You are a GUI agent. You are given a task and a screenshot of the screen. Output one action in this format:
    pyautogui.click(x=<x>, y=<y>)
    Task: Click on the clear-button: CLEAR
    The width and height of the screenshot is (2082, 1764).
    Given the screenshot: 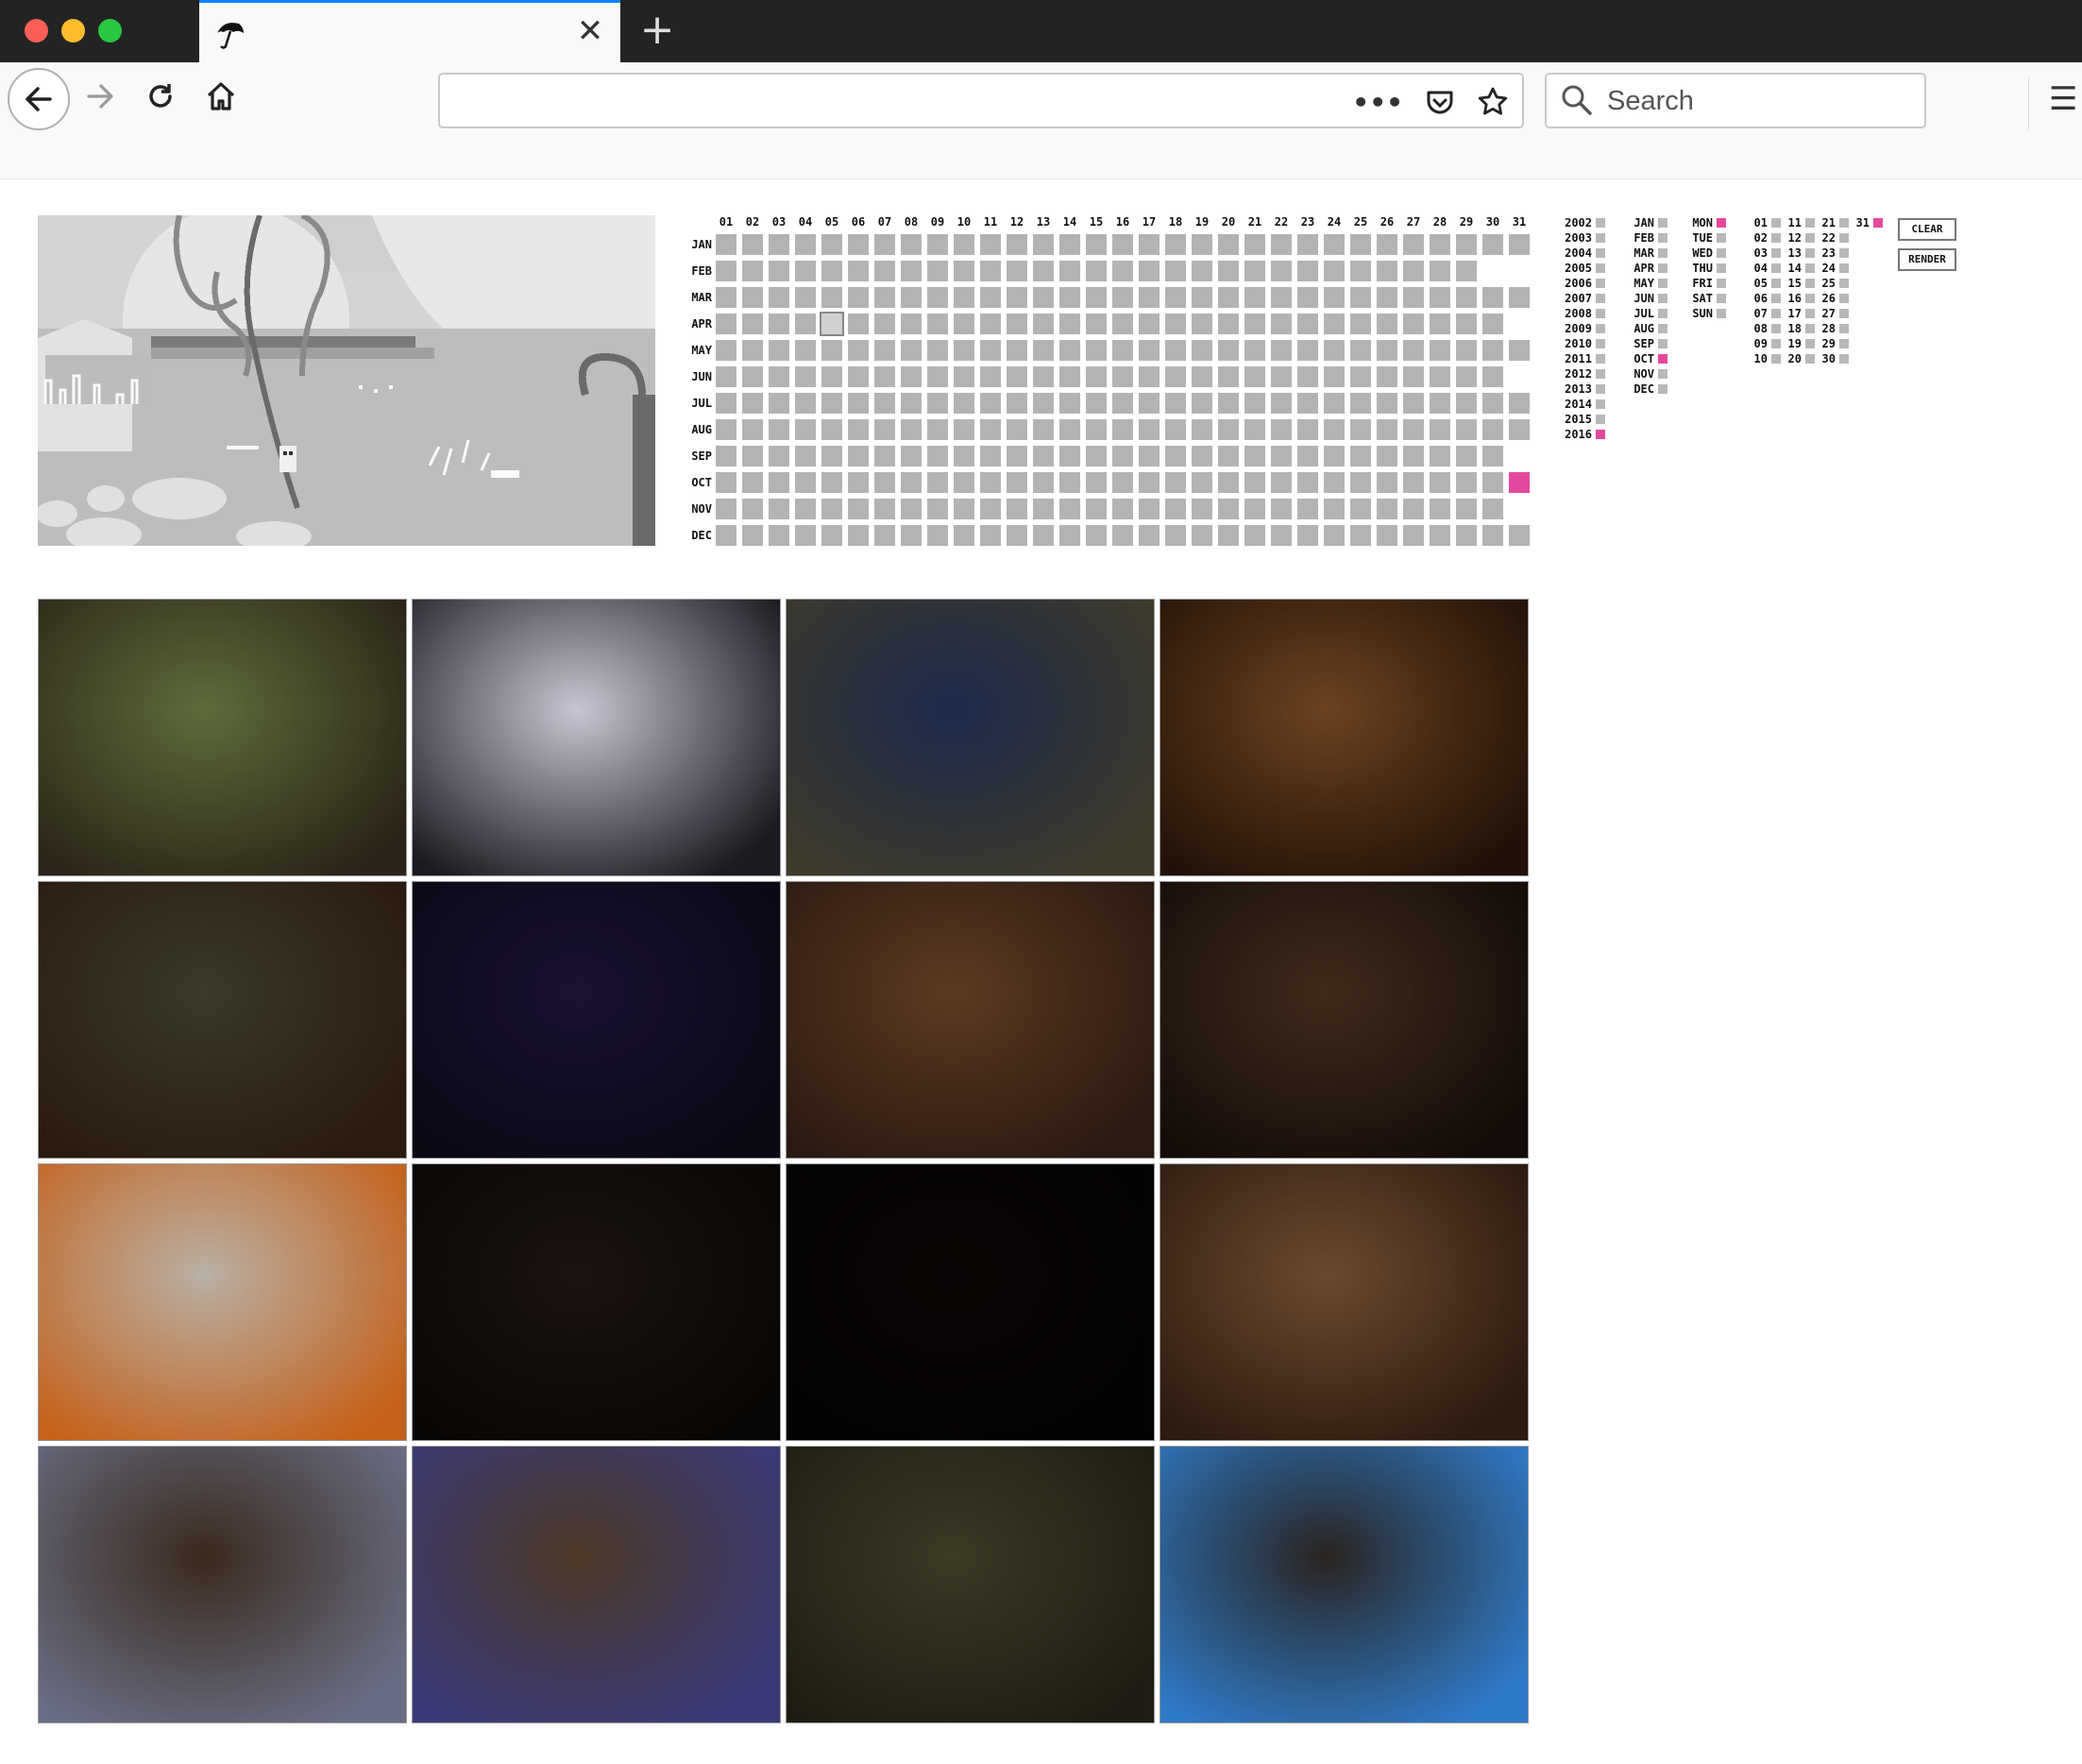 What is the action you would take?
    pyautogui.click(x=1927, y=229)
    